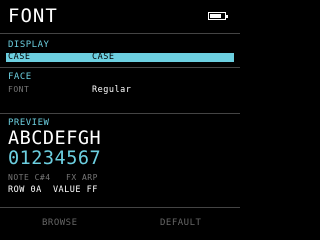 The height and width of the screenshot is (240, 320). What do you see at coordinates (29, 123) in the screenshot?
I see `preview-section-label: PREVIEW` at bounding box center [29, 123].